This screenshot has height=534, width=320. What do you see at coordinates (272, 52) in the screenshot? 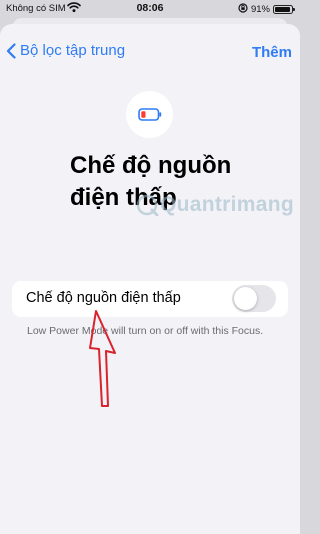
I see `add-button: Thêm` at bounding box center [272, 52].